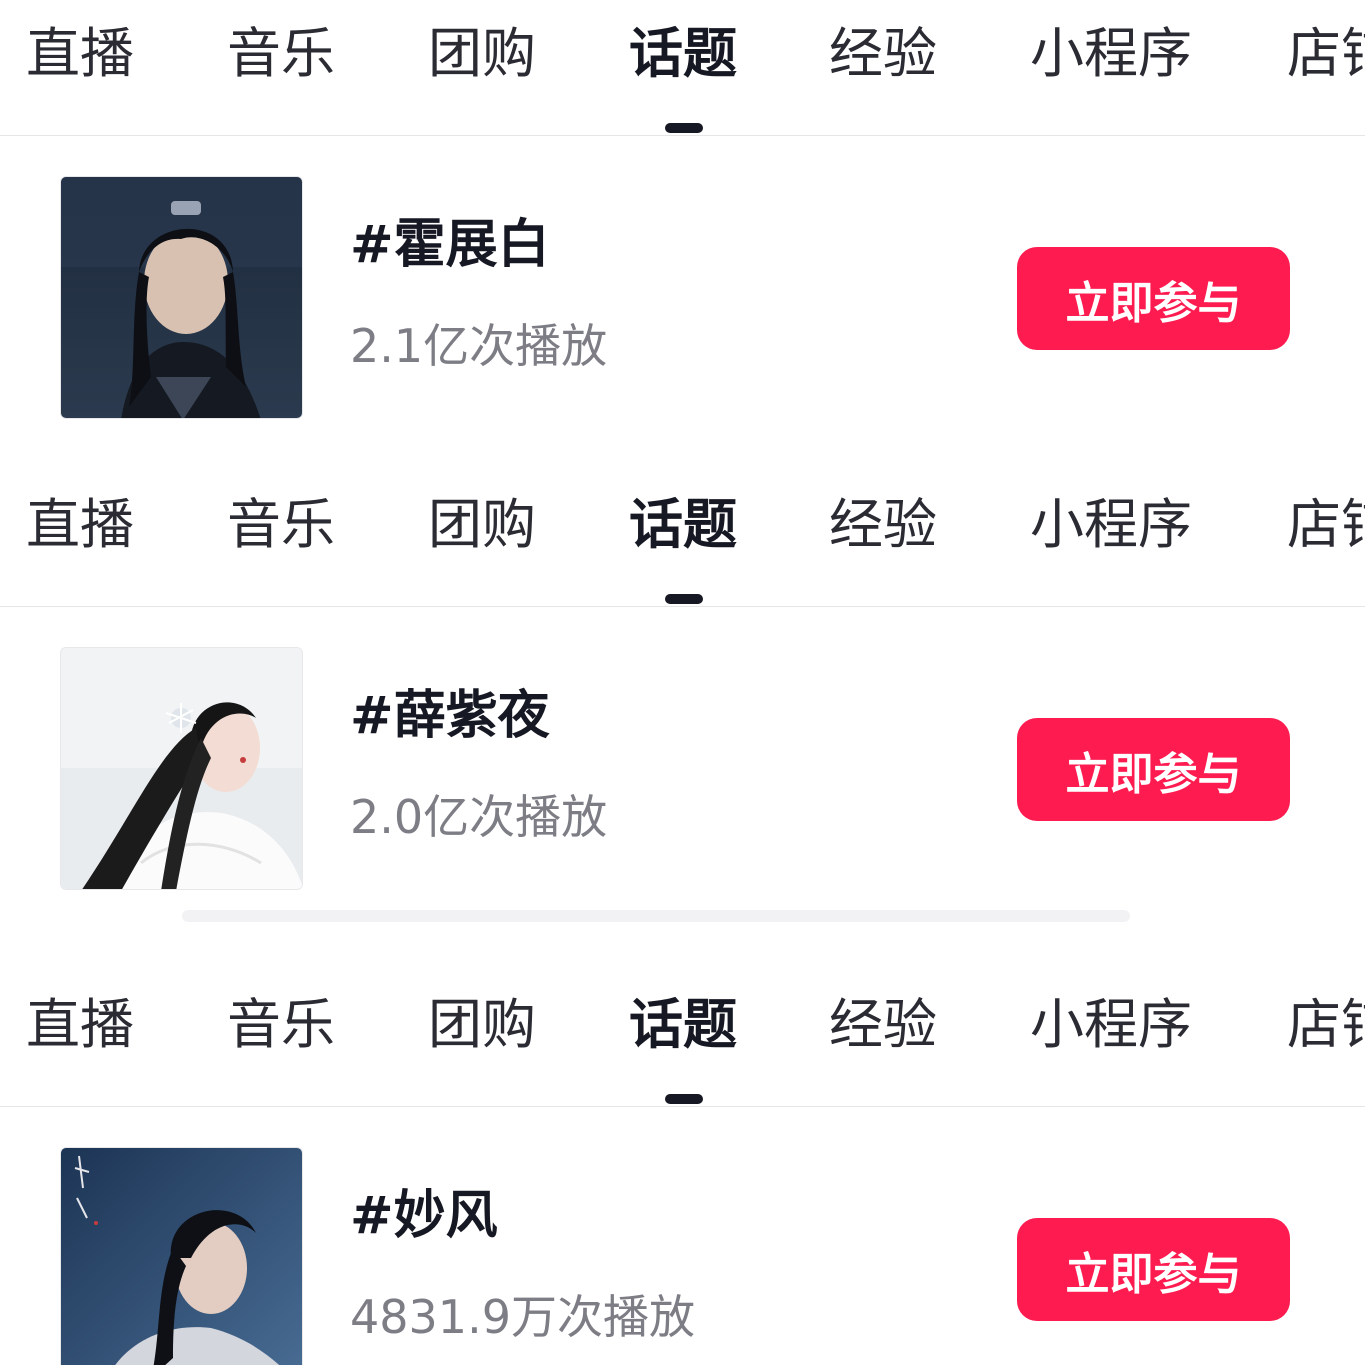 This screenshot has height=1365, width=1365. I want to click on portrait-woman-white-fur-icon, so click(181, 768).